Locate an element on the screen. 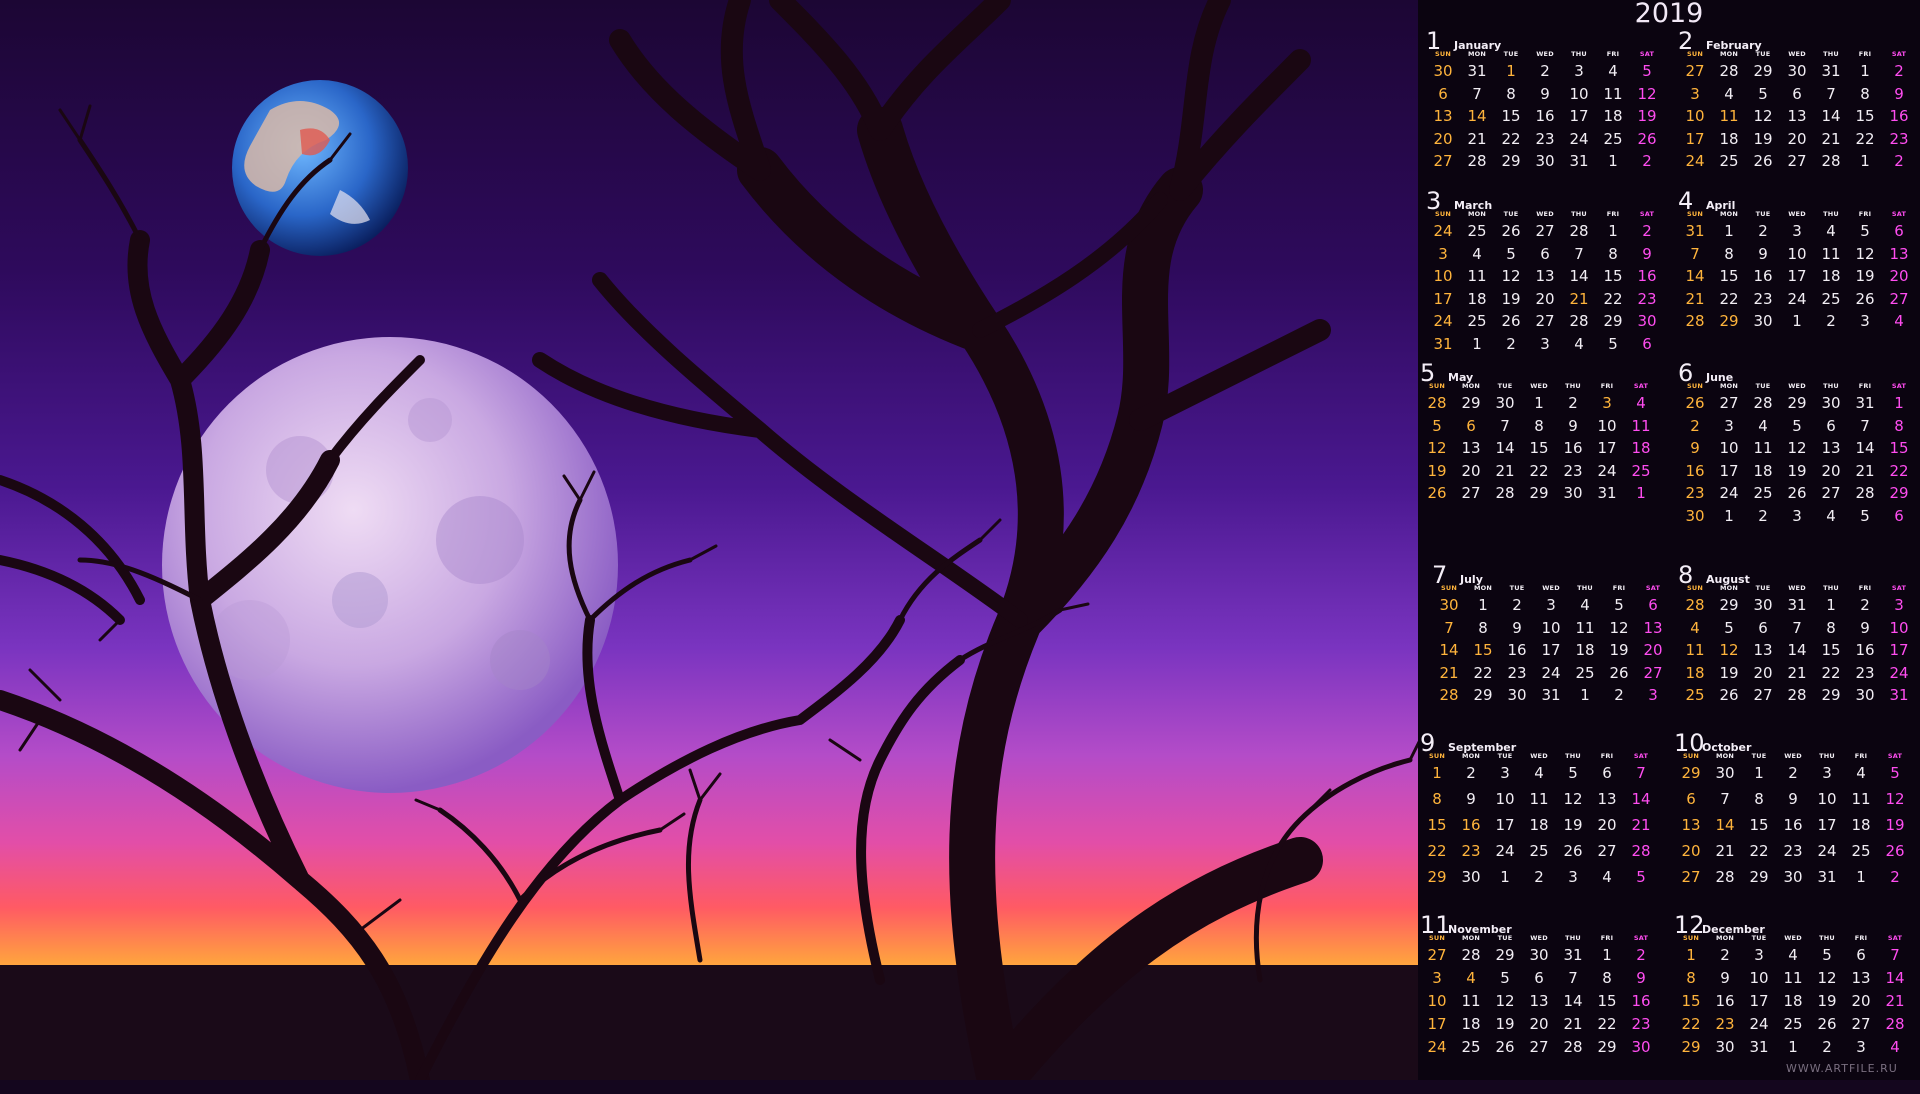  day-cell: 12 is located at coordinates (1763, 116).